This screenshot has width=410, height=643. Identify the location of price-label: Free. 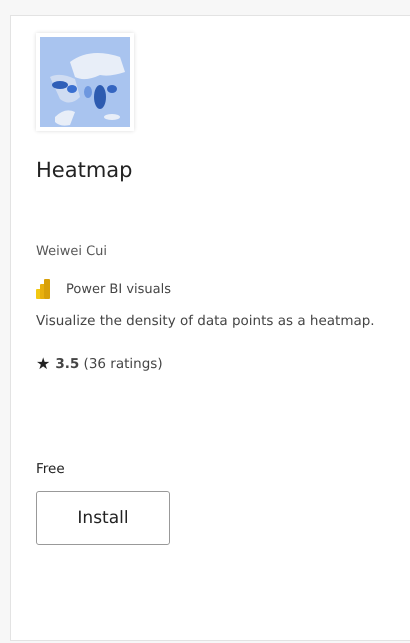
(51, 469).